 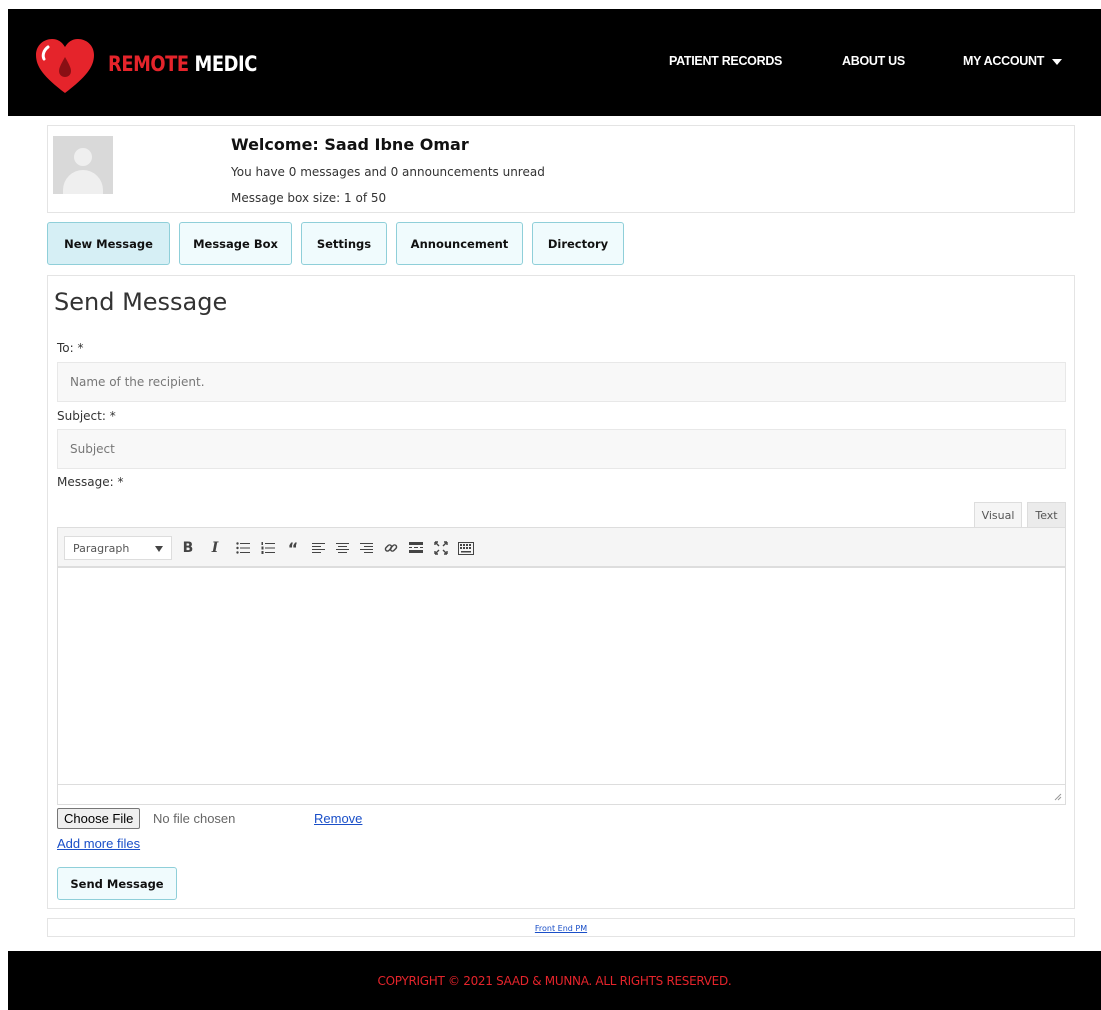 I want to click on subject-input, so click(x=561, y=449).